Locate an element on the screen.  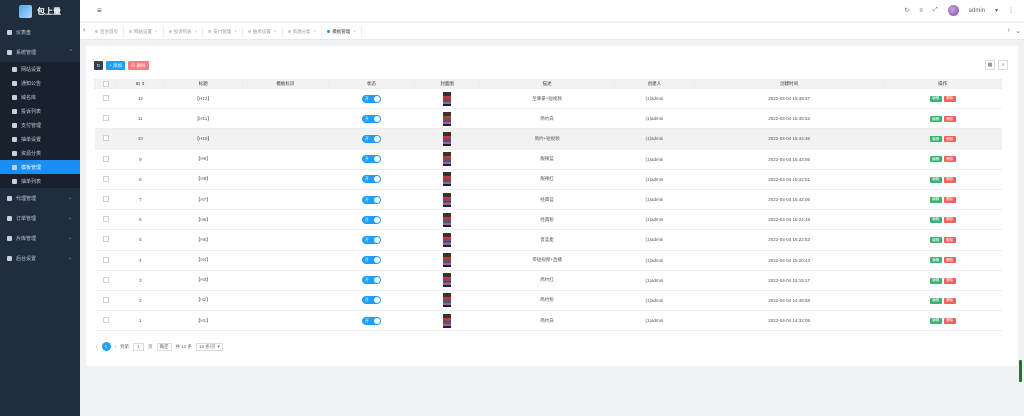
sidebar-subitem: 模板管理 is located at coordinates (40, 167).